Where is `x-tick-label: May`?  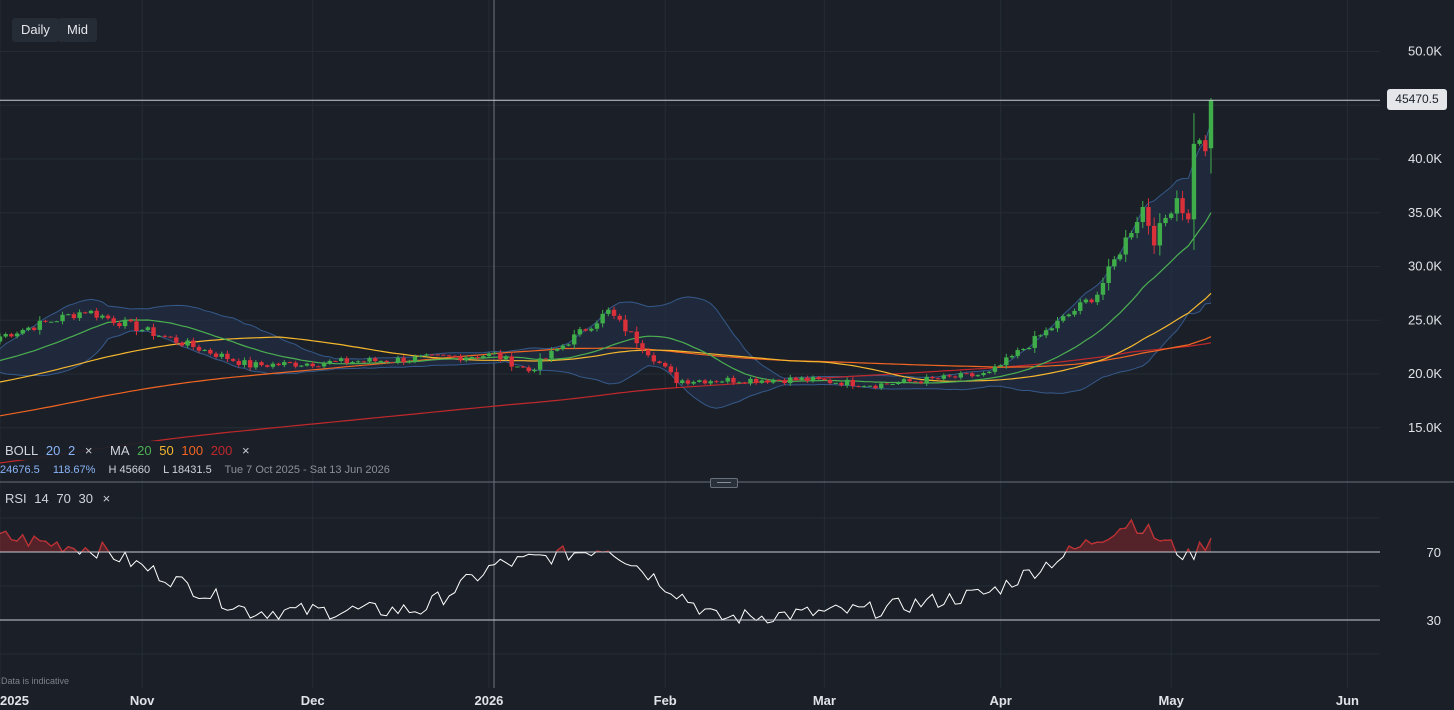
x-tick-label: May is located at coordinates (1172, 700).